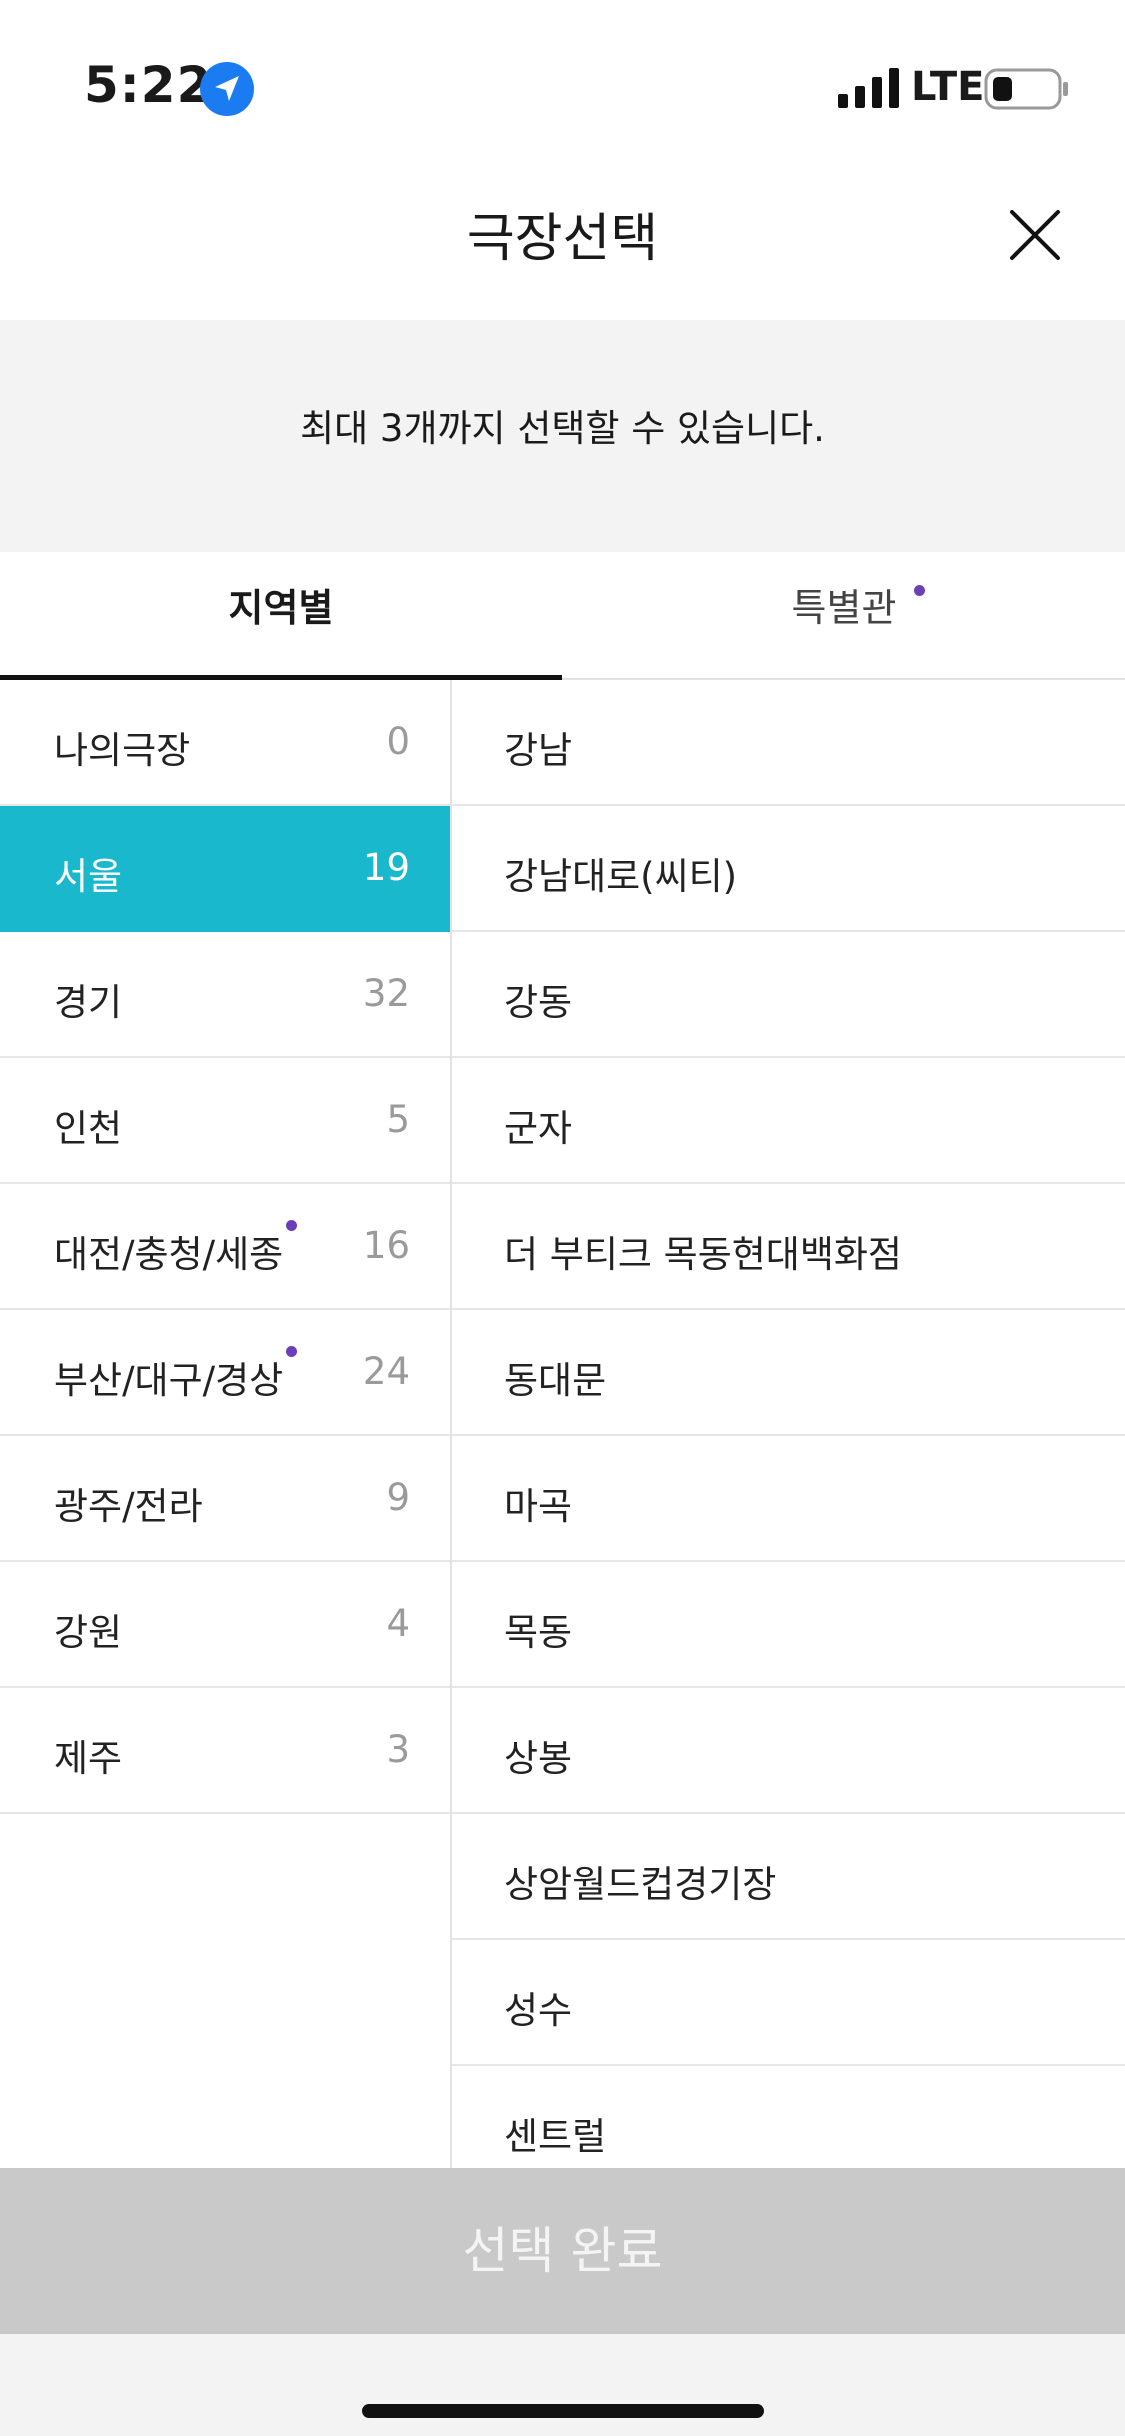 This screenshot has width=1125, height=2436. Describe the element at coordinates (88, 1758) in the screenshot. I see `region-name: 제주` at that location.